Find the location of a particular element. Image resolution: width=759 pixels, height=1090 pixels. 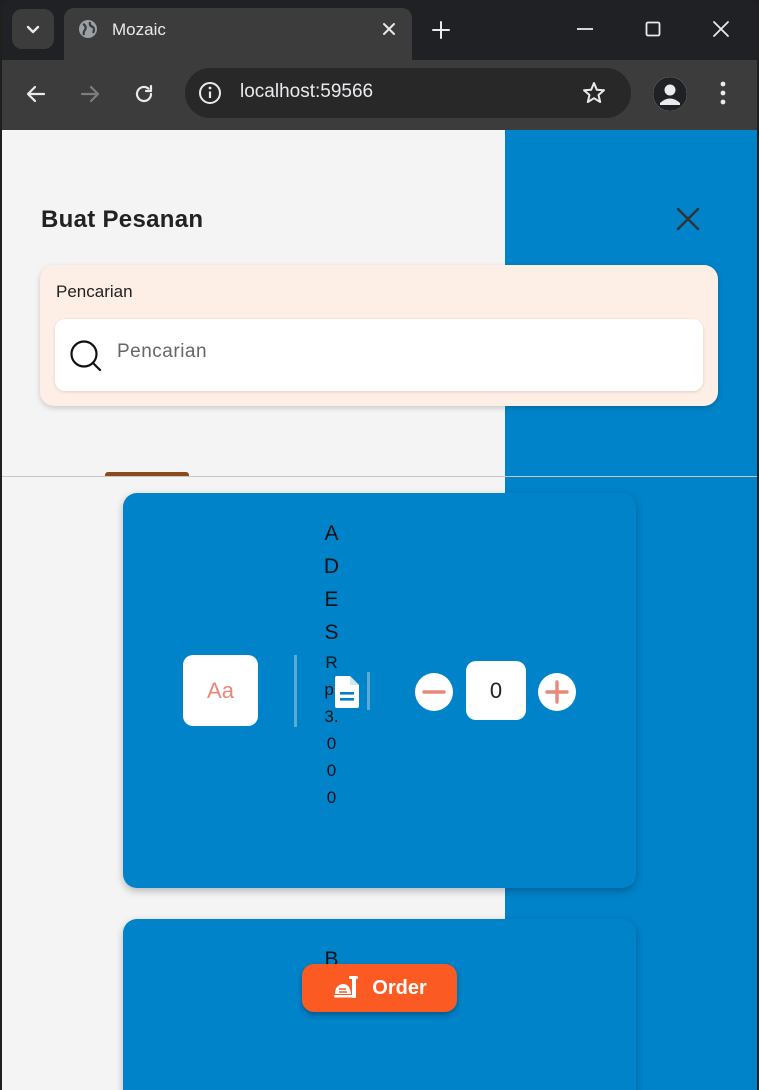

product-thumbnail: Aa is located at coordinates (220, 690).